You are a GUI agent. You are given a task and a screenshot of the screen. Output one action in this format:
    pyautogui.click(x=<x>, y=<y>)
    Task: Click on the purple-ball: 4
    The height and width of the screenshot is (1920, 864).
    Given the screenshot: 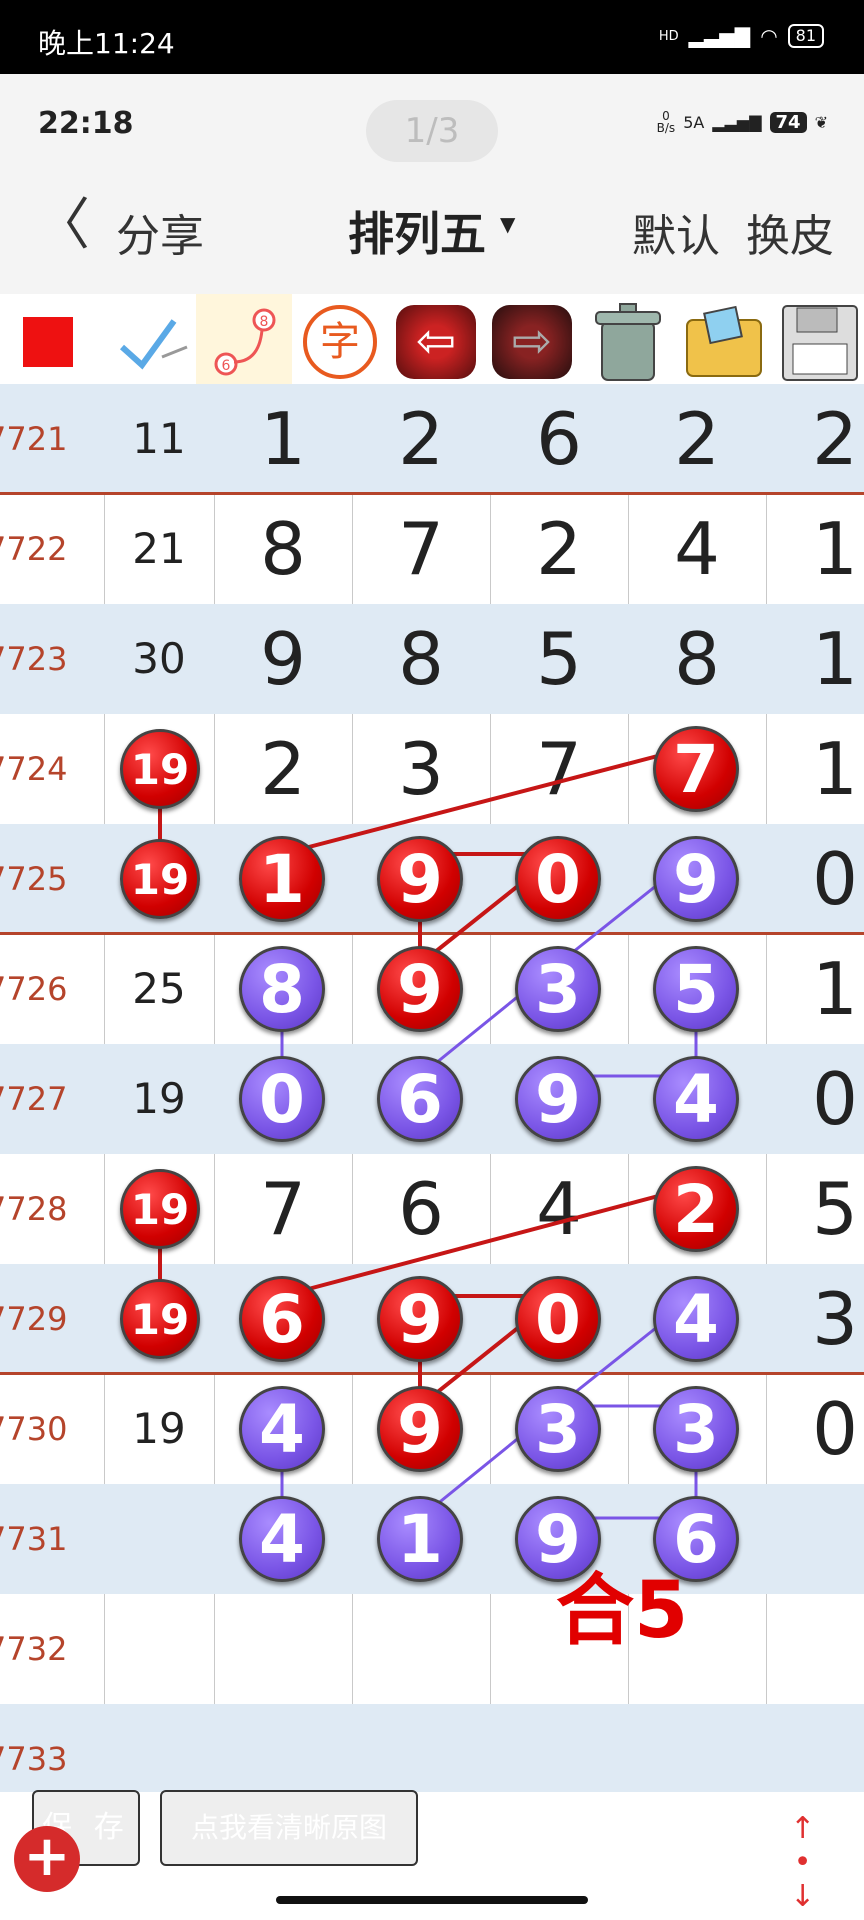 What is the action you would take?
    pyautogui.click(x=696, y=1099)
    